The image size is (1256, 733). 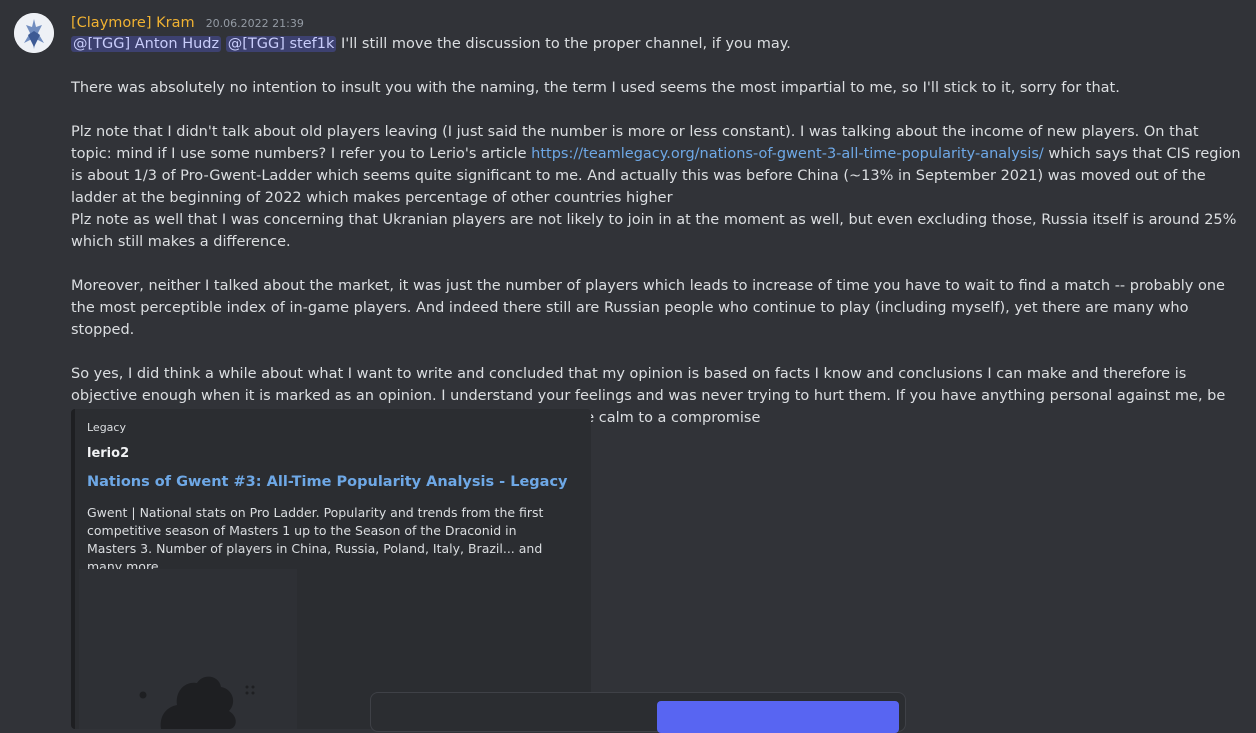 What do you see at coordinates (254, 23) in the screenshot?
I see `message-timestamp: 20.06.2022 21:39` at bounding box center [254, 23].